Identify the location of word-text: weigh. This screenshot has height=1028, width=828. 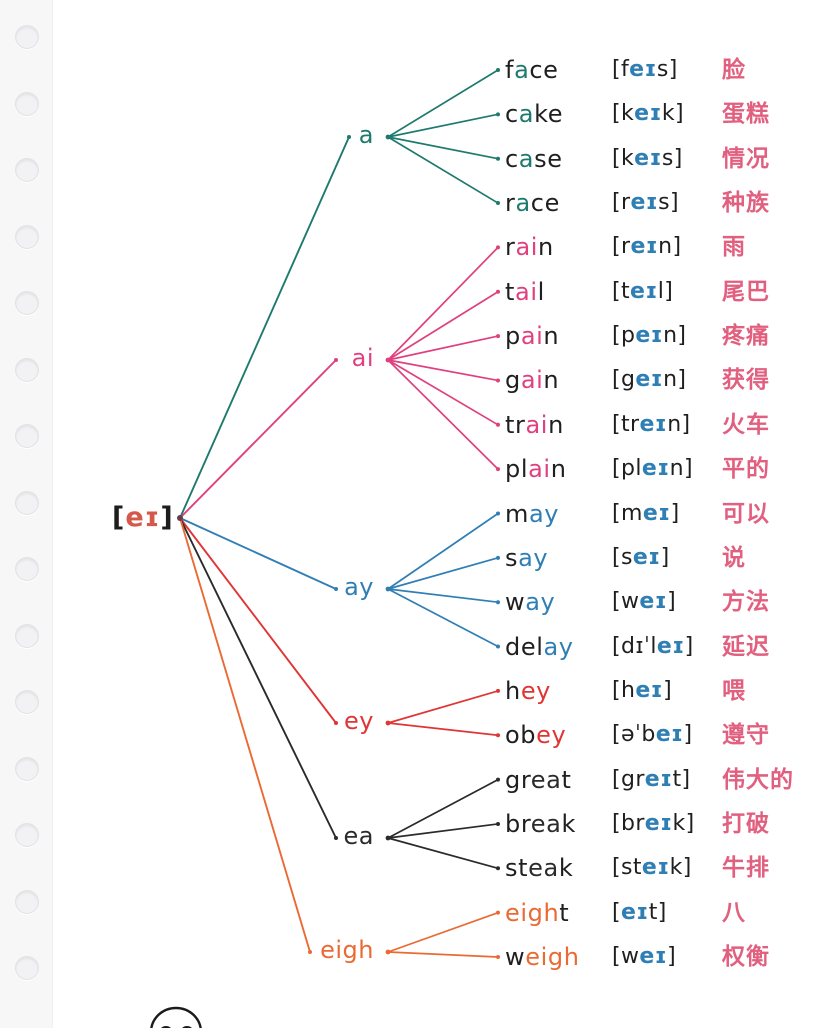
(542, 957).